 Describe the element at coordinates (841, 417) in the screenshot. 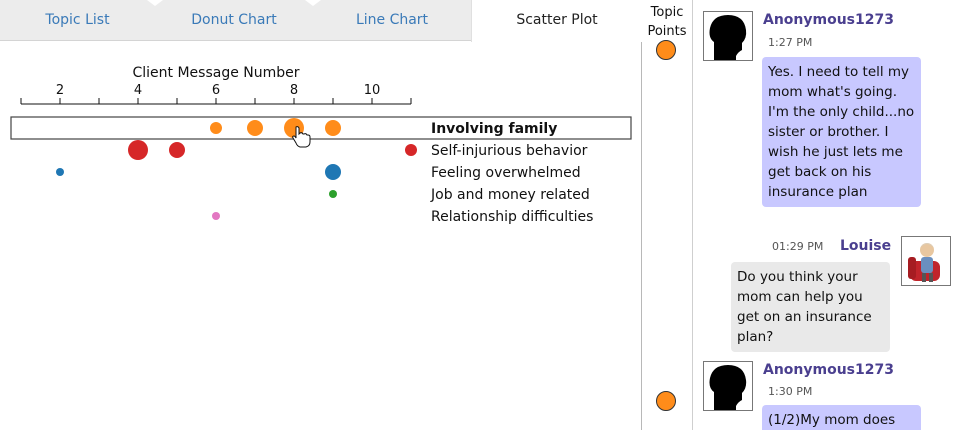

I see `message-bubble: (1/2)My mom does` at that location.